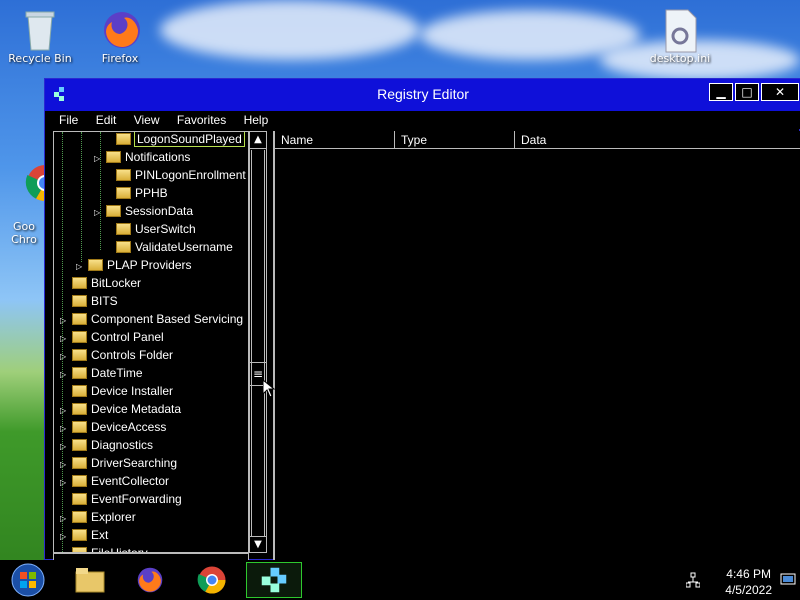  I want to click on taskbar-chrome, so click(212, 580).